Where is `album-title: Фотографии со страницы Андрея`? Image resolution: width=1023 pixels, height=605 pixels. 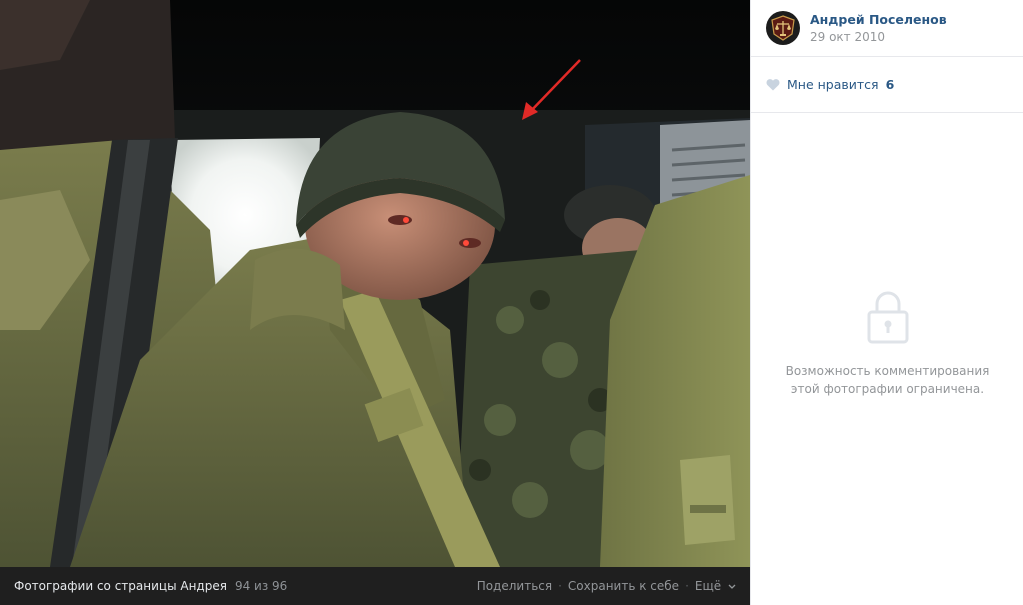
album-title: Фотографии со страницы Андрея is located at coordinates (120, 586).